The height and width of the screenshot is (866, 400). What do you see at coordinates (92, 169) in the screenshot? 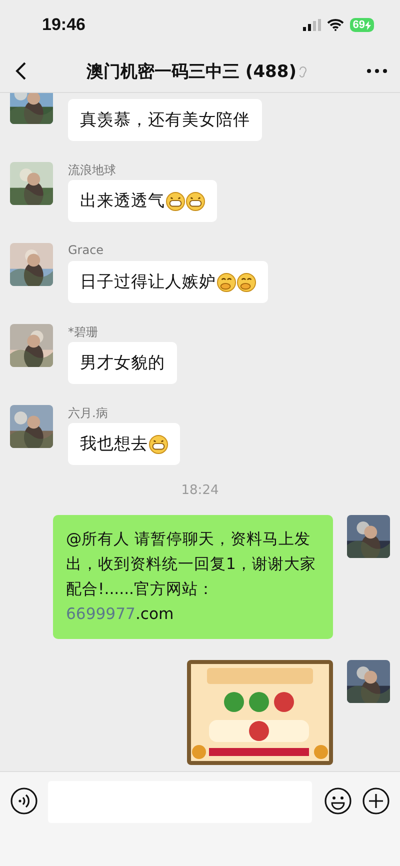
I see `sender-name: 流浪地球` at bounding box center [92, 169].